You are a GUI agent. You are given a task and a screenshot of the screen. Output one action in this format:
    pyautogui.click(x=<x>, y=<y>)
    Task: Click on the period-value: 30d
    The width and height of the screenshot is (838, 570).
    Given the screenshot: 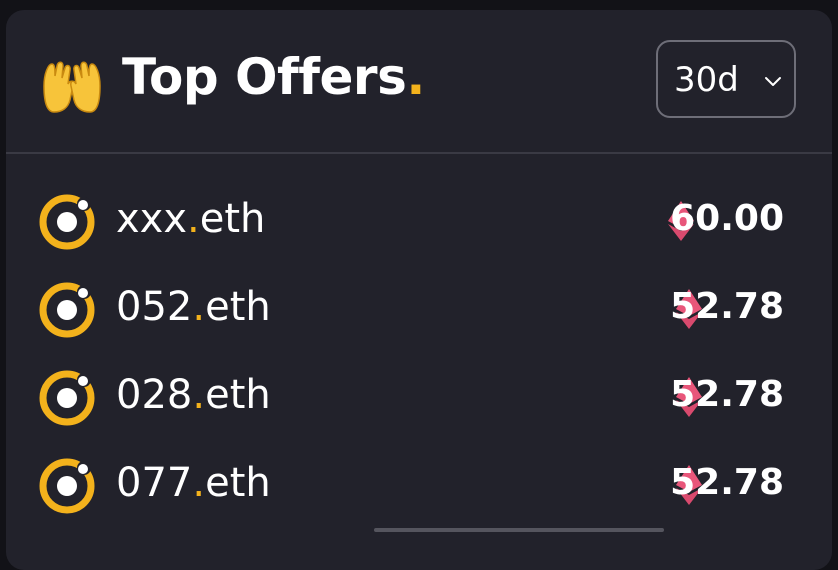 What is the action you would take?
    pyautogui.click(x=706, y=80)
    